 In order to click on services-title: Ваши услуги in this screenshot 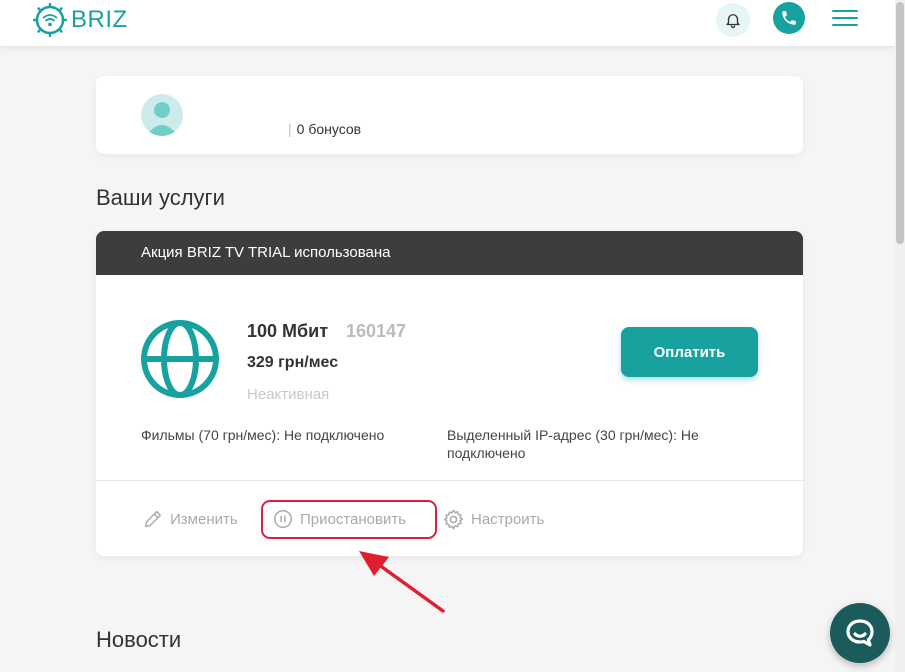, I will do `click(160, 197)`.